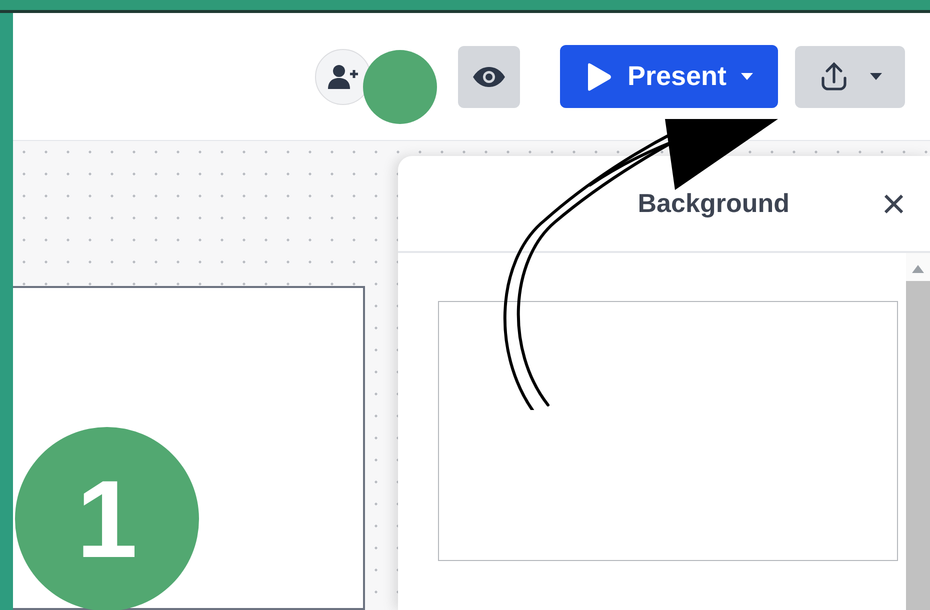 Image resolution: width=930 pixels, height=610 pixels. What do you see at coordinates (850, 77) in the screenshot?
I see `share-button` at bounding box center [850, 77].